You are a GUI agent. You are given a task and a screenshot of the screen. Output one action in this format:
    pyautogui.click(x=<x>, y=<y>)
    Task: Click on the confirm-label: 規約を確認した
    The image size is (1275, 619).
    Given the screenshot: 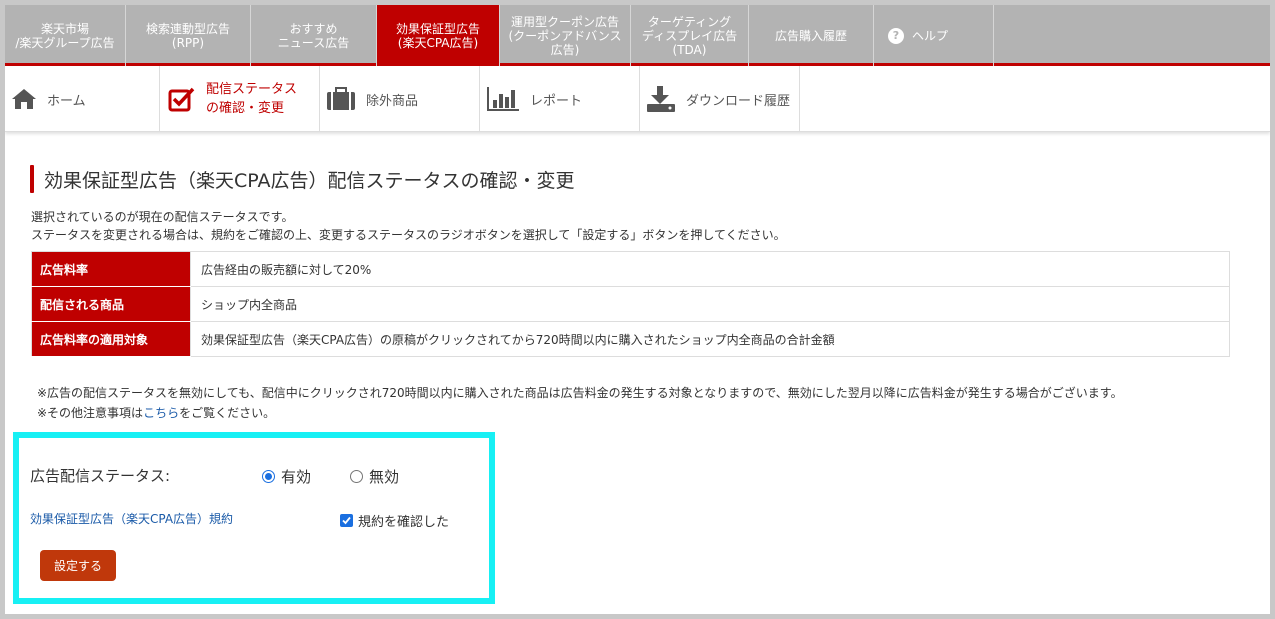 What is the action you would take?
    pyautogui.click(x=404, y=522)
    